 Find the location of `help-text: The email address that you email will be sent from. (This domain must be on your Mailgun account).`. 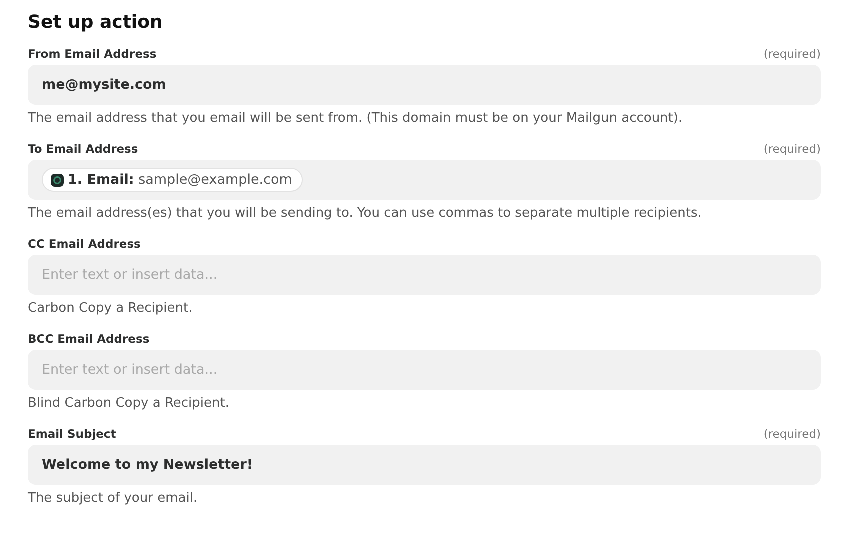

help-text: The email address that you email will be sent from. (This domain must be on your Mailgun account). is located at coordinates (356, 118).